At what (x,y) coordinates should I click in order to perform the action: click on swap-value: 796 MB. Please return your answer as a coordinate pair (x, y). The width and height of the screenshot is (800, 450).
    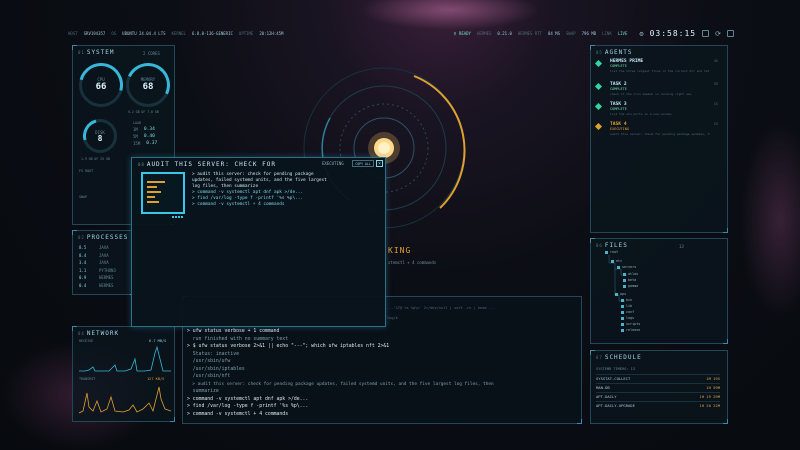
    Looking at the image, I should click on (589, 33).